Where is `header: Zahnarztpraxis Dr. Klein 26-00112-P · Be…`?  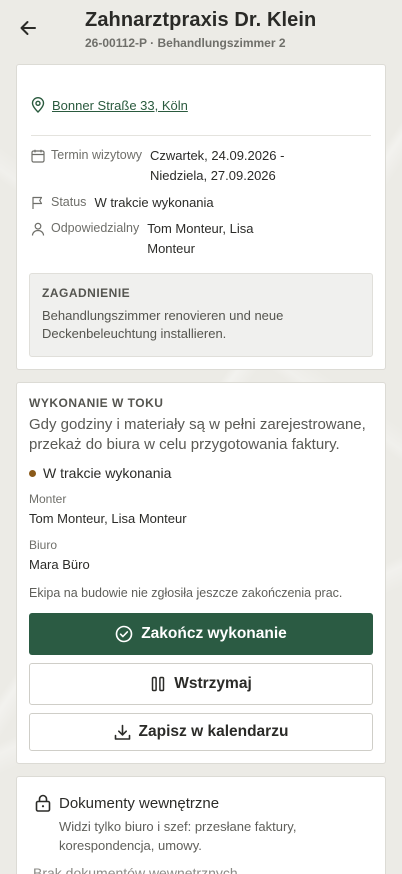
header: Zahnarztpraxis Dr. Klein 26-00112-P · Be… is located at coordinates (201, 30).